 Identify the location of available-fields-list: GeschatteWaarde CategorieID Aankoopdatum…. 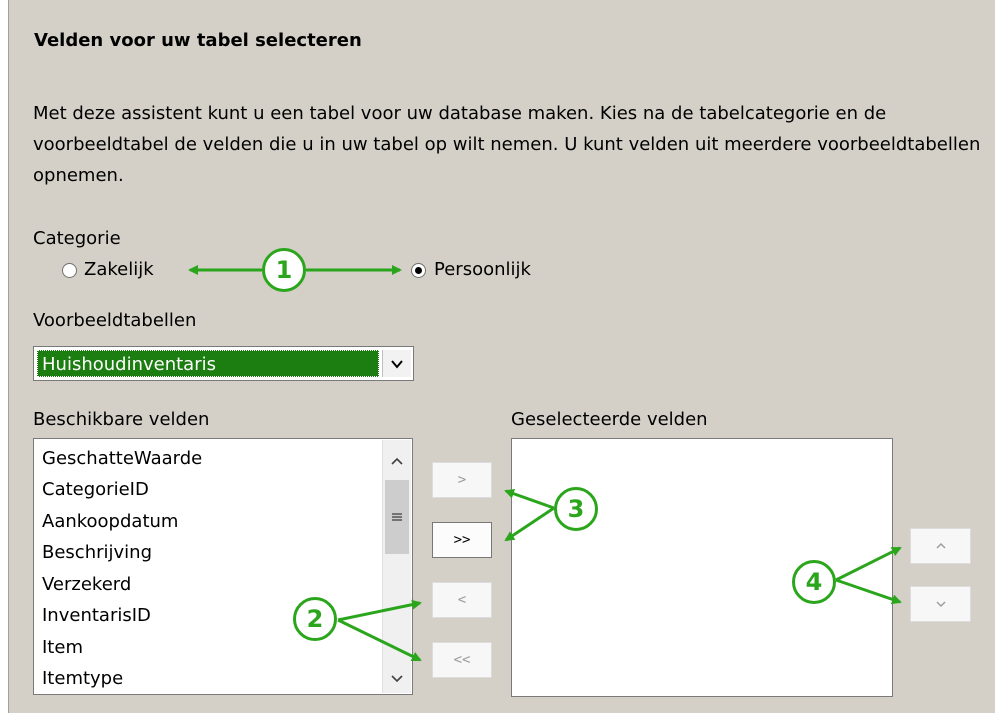
(223, 566).